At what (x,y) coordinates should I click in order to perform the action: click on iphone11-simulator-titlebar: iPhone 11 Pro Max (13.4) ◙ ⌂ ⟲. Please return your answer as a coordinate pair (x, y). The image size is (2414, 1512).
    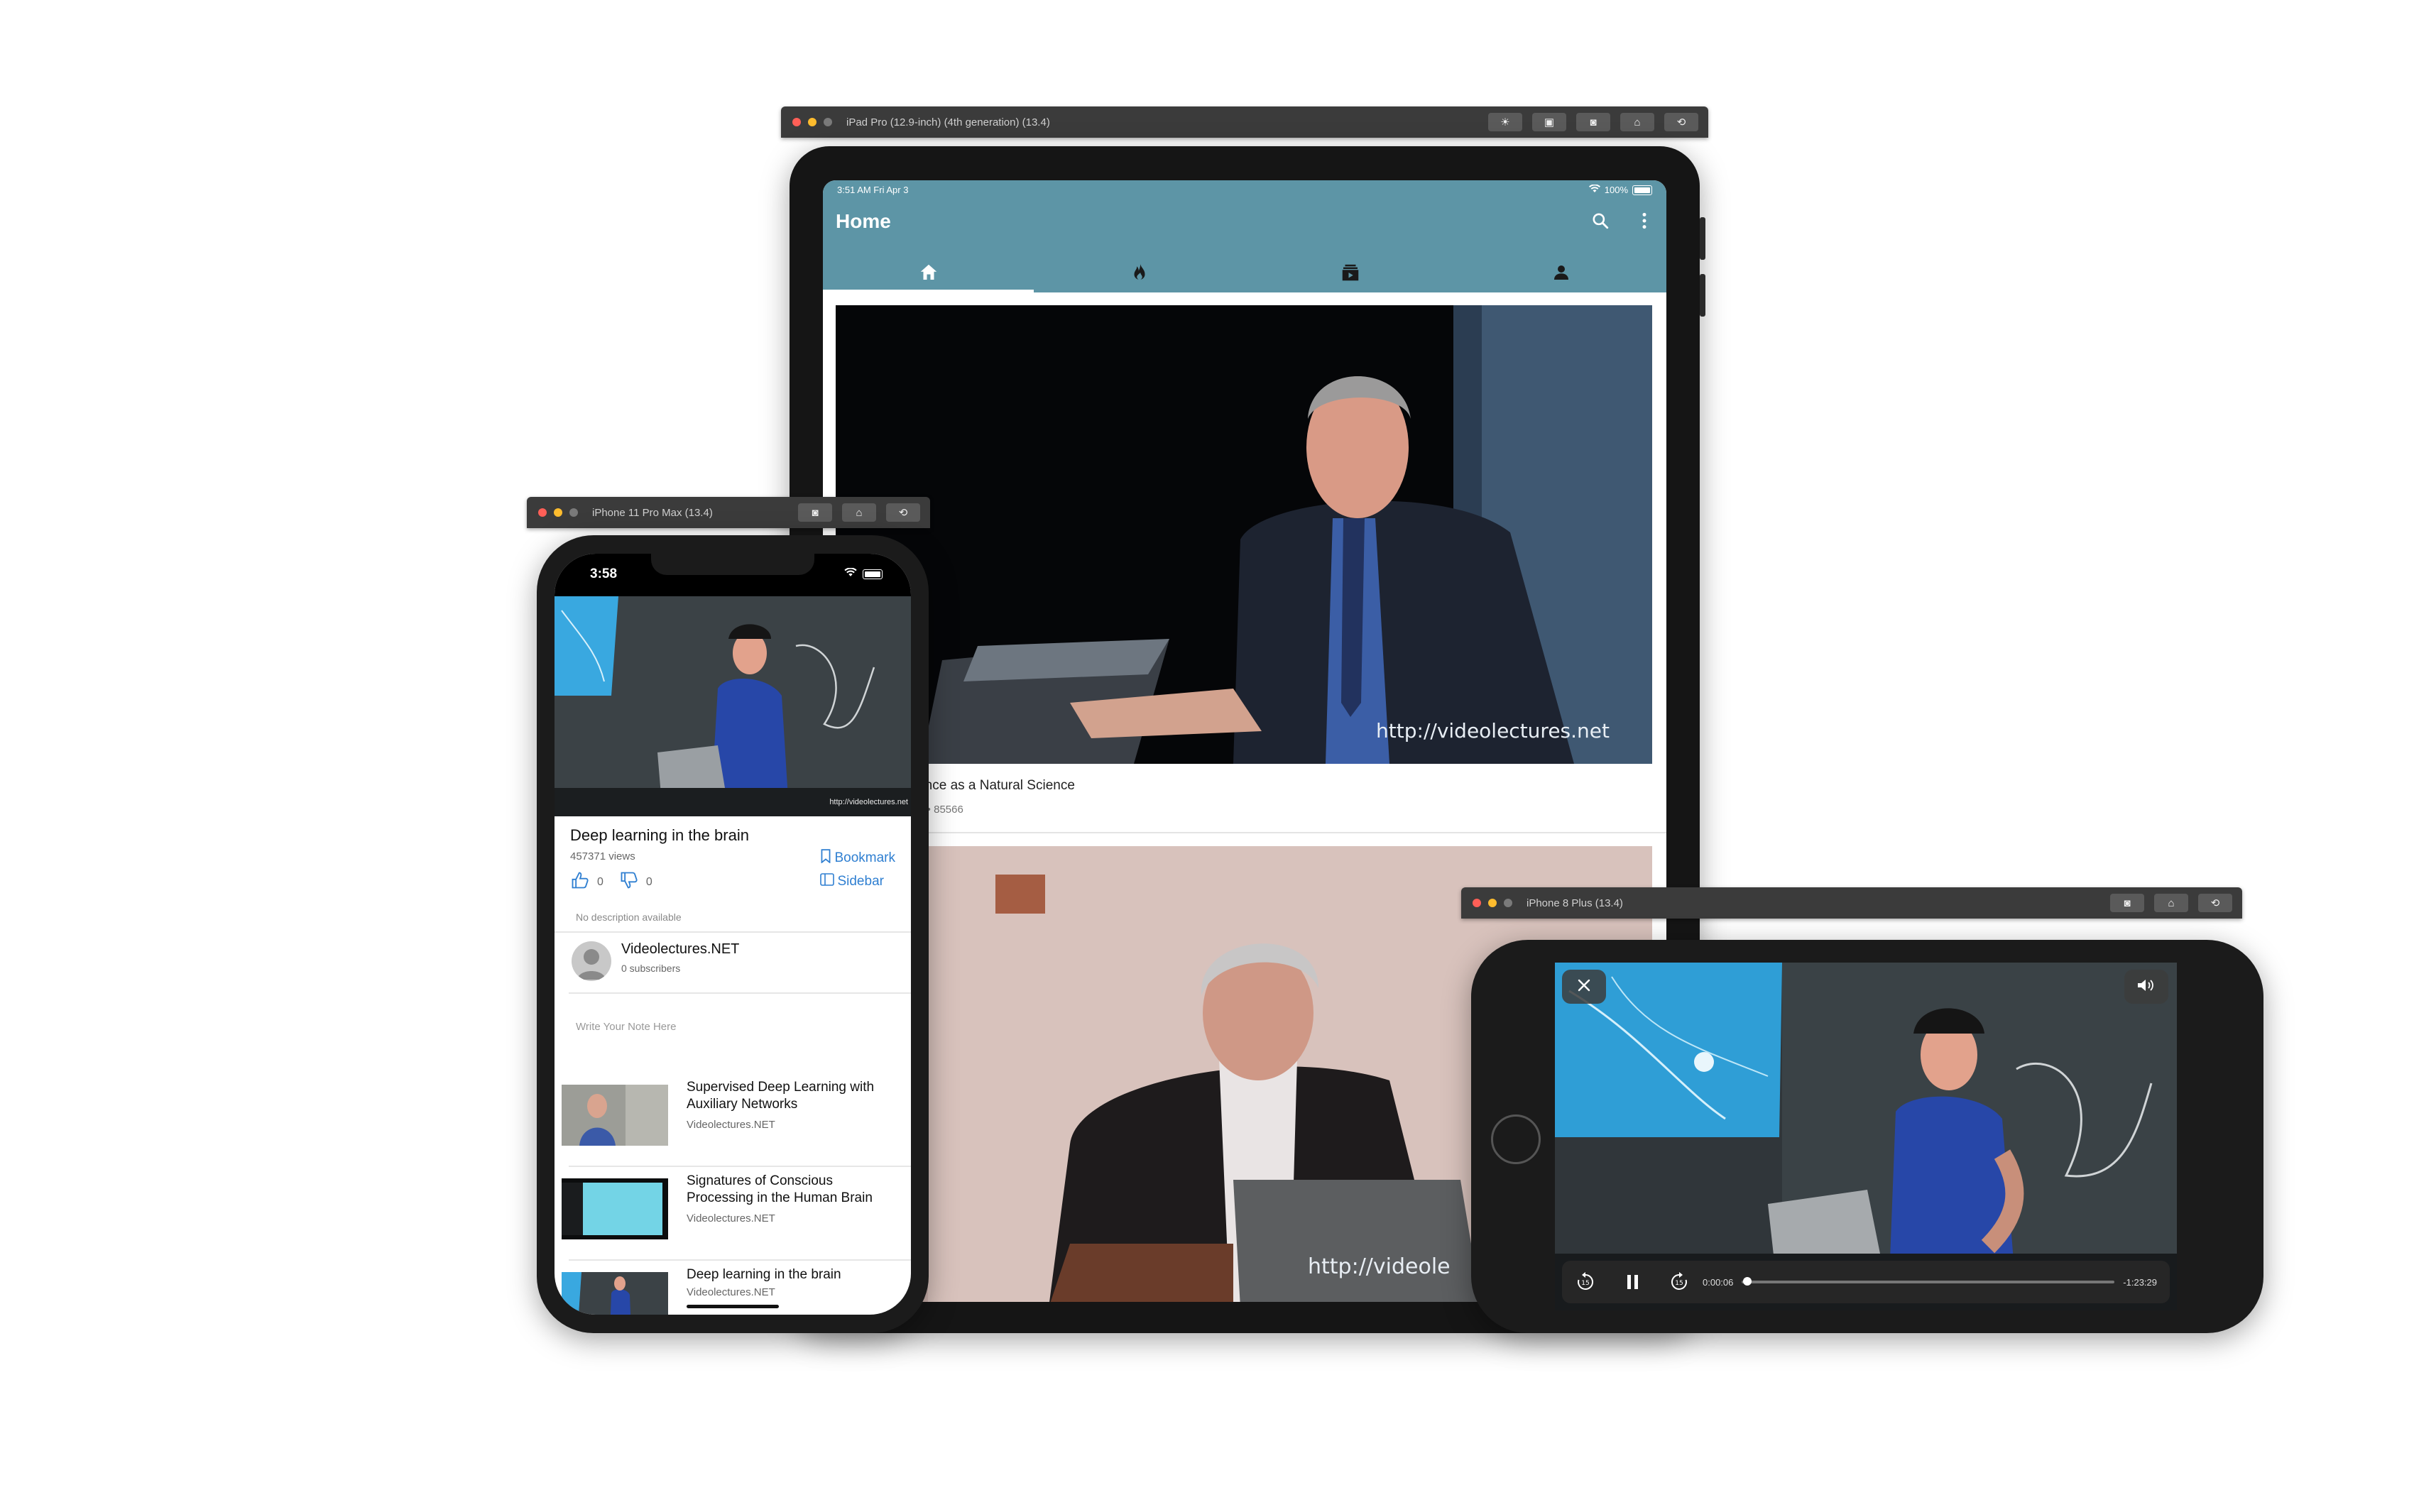
    Looking at the image, I should click on (728, 513).